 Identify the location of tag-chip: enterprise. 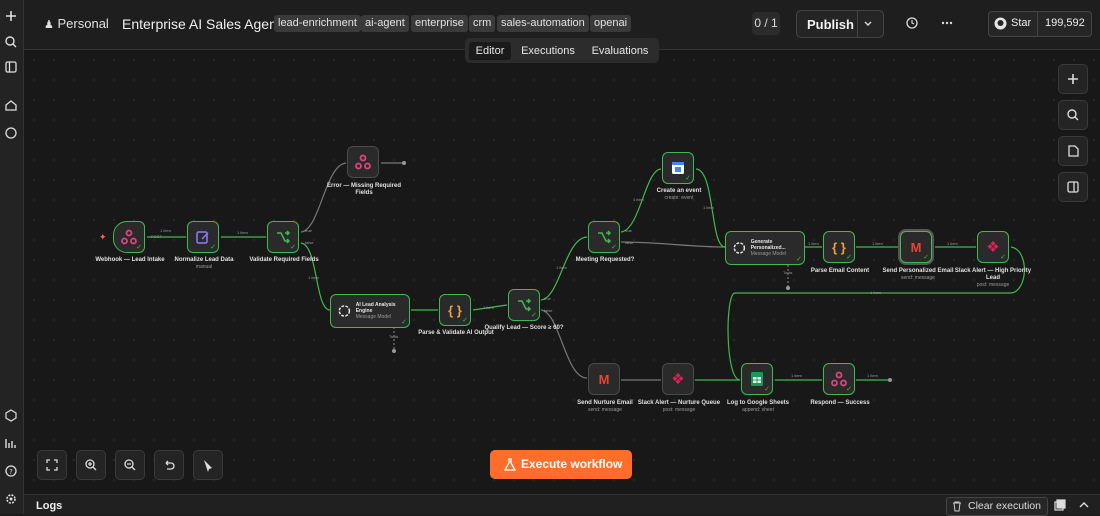
(439, 23).